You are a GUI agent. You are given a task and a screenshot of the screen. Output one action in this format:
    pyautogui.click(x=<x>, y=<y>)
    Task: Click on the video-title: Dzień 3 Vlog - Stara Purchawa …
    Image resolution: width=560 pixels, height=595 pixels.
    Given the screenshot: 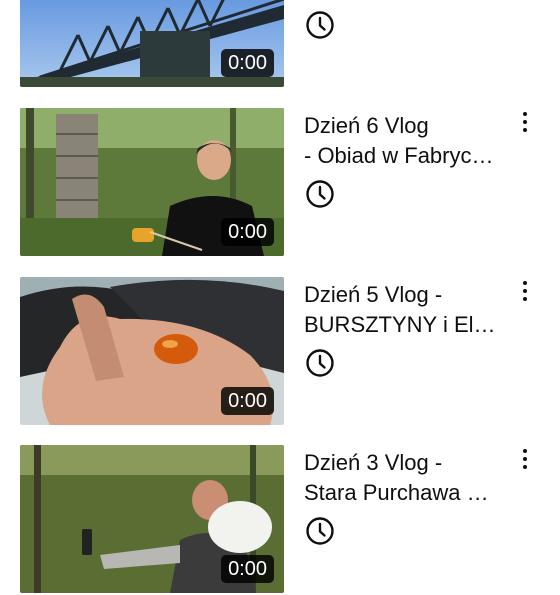 What is the action you would take?
    pyautogui.click(x=410, y=479)
    